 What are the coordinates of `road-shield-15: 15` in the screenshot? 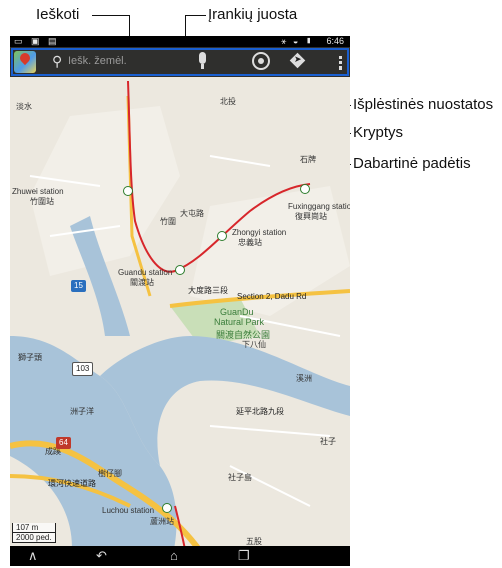 It's located at (78, 286).